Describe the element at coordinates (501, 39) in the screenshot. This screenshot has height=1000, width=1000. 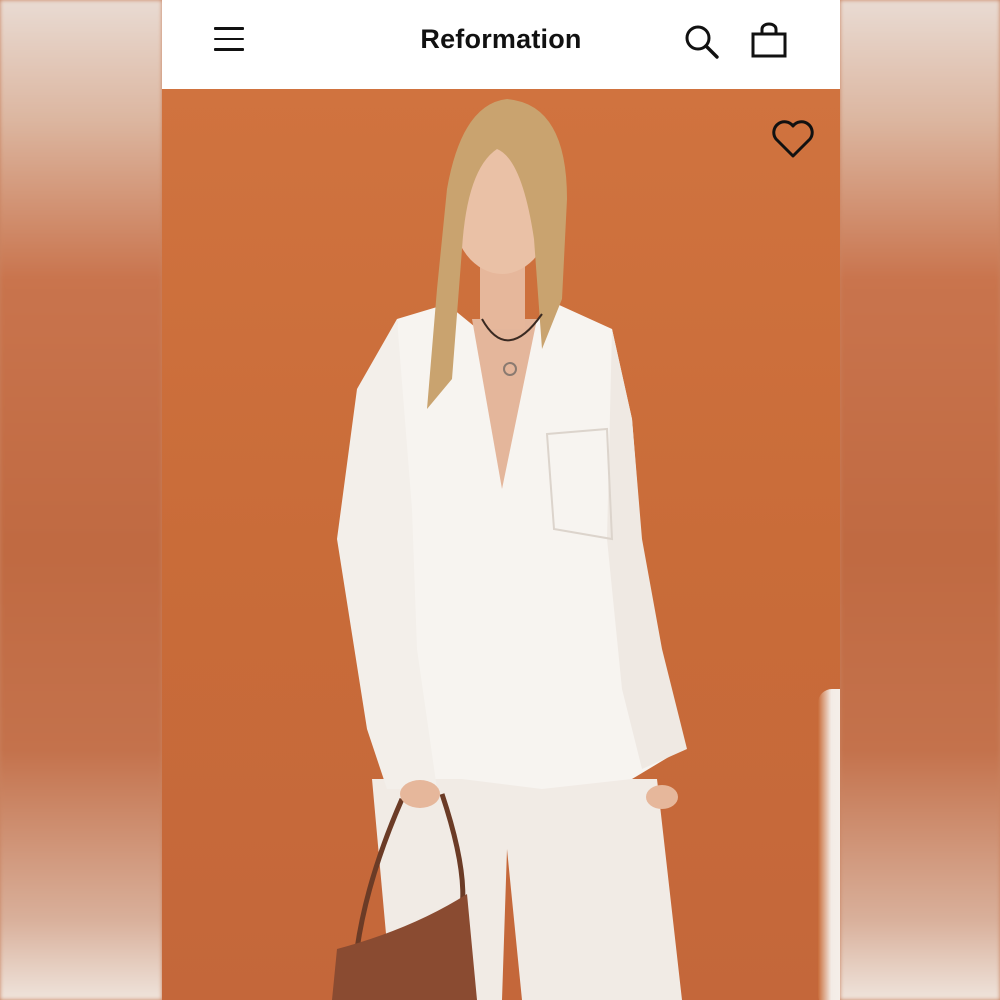
I see `brand-logo: Reformation` at that location.